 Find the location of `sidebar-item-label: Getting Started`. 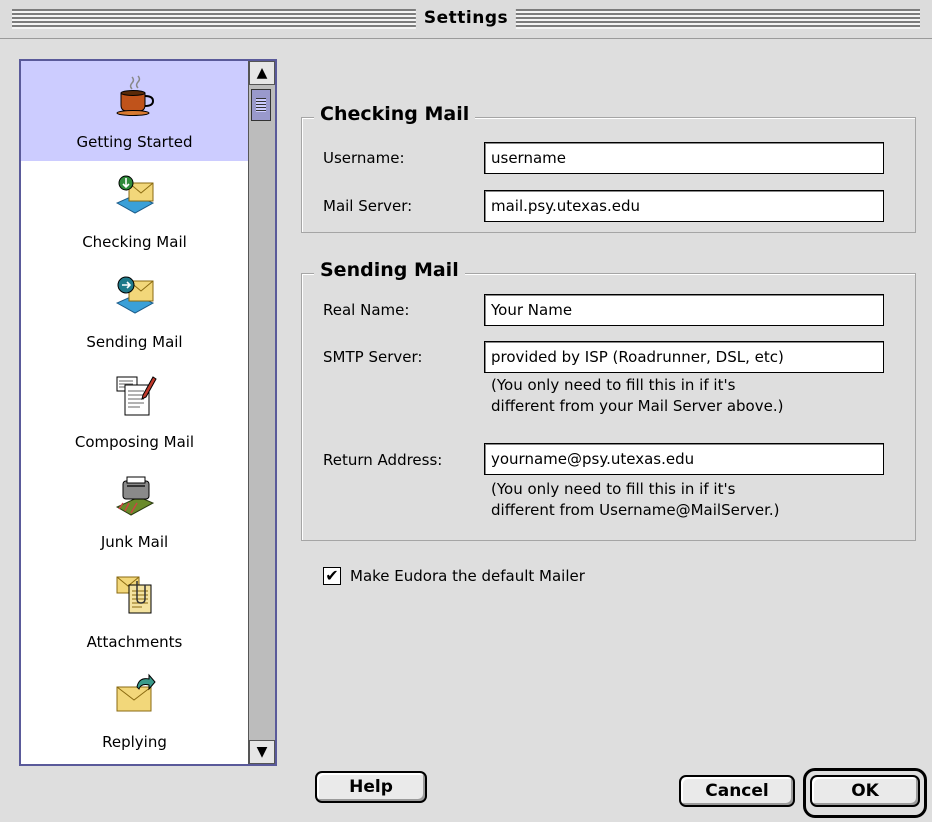

sidebar-item-label: Getting Started is located at coordinates (134, 142).